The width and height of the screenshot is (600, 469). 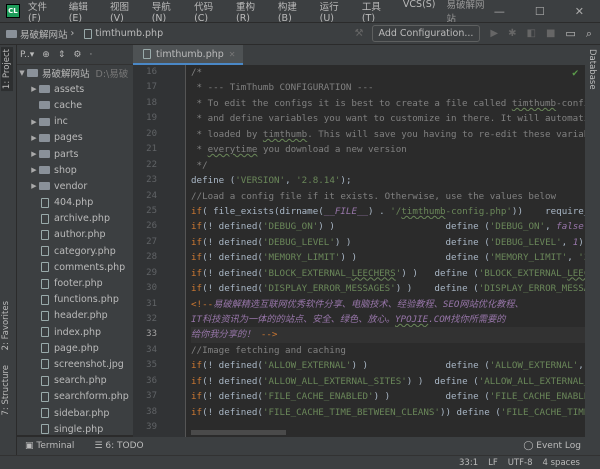 I want to click on todo-button: ☰ 6: TODO, so click(x=118, y=446).